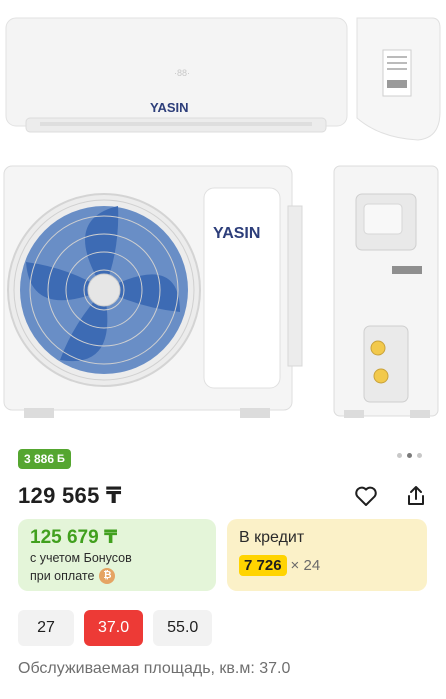 This screenshot has width=446, height=699. Describe the element at coordinates (182, 73) in the screenshot. I see `svg-text: ·88·` at that location.